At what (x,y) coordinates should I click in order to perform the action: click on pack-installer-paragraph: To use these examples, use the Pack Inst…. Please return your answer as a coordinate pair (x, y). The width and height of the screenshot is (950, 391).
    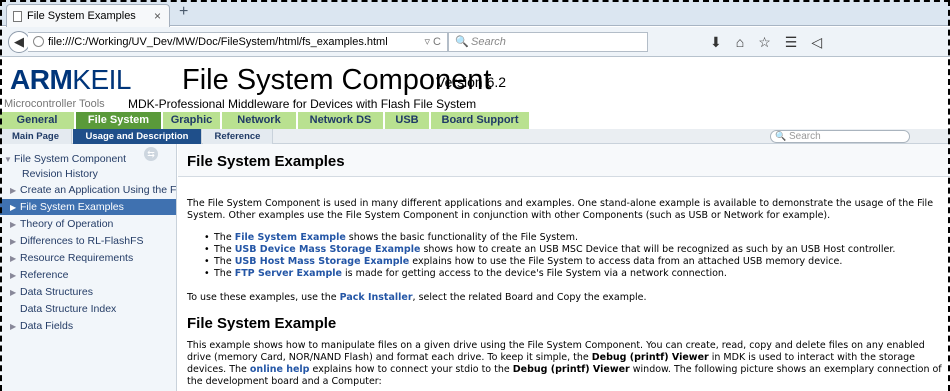
    Looking at the image, I should click on (568, 298).